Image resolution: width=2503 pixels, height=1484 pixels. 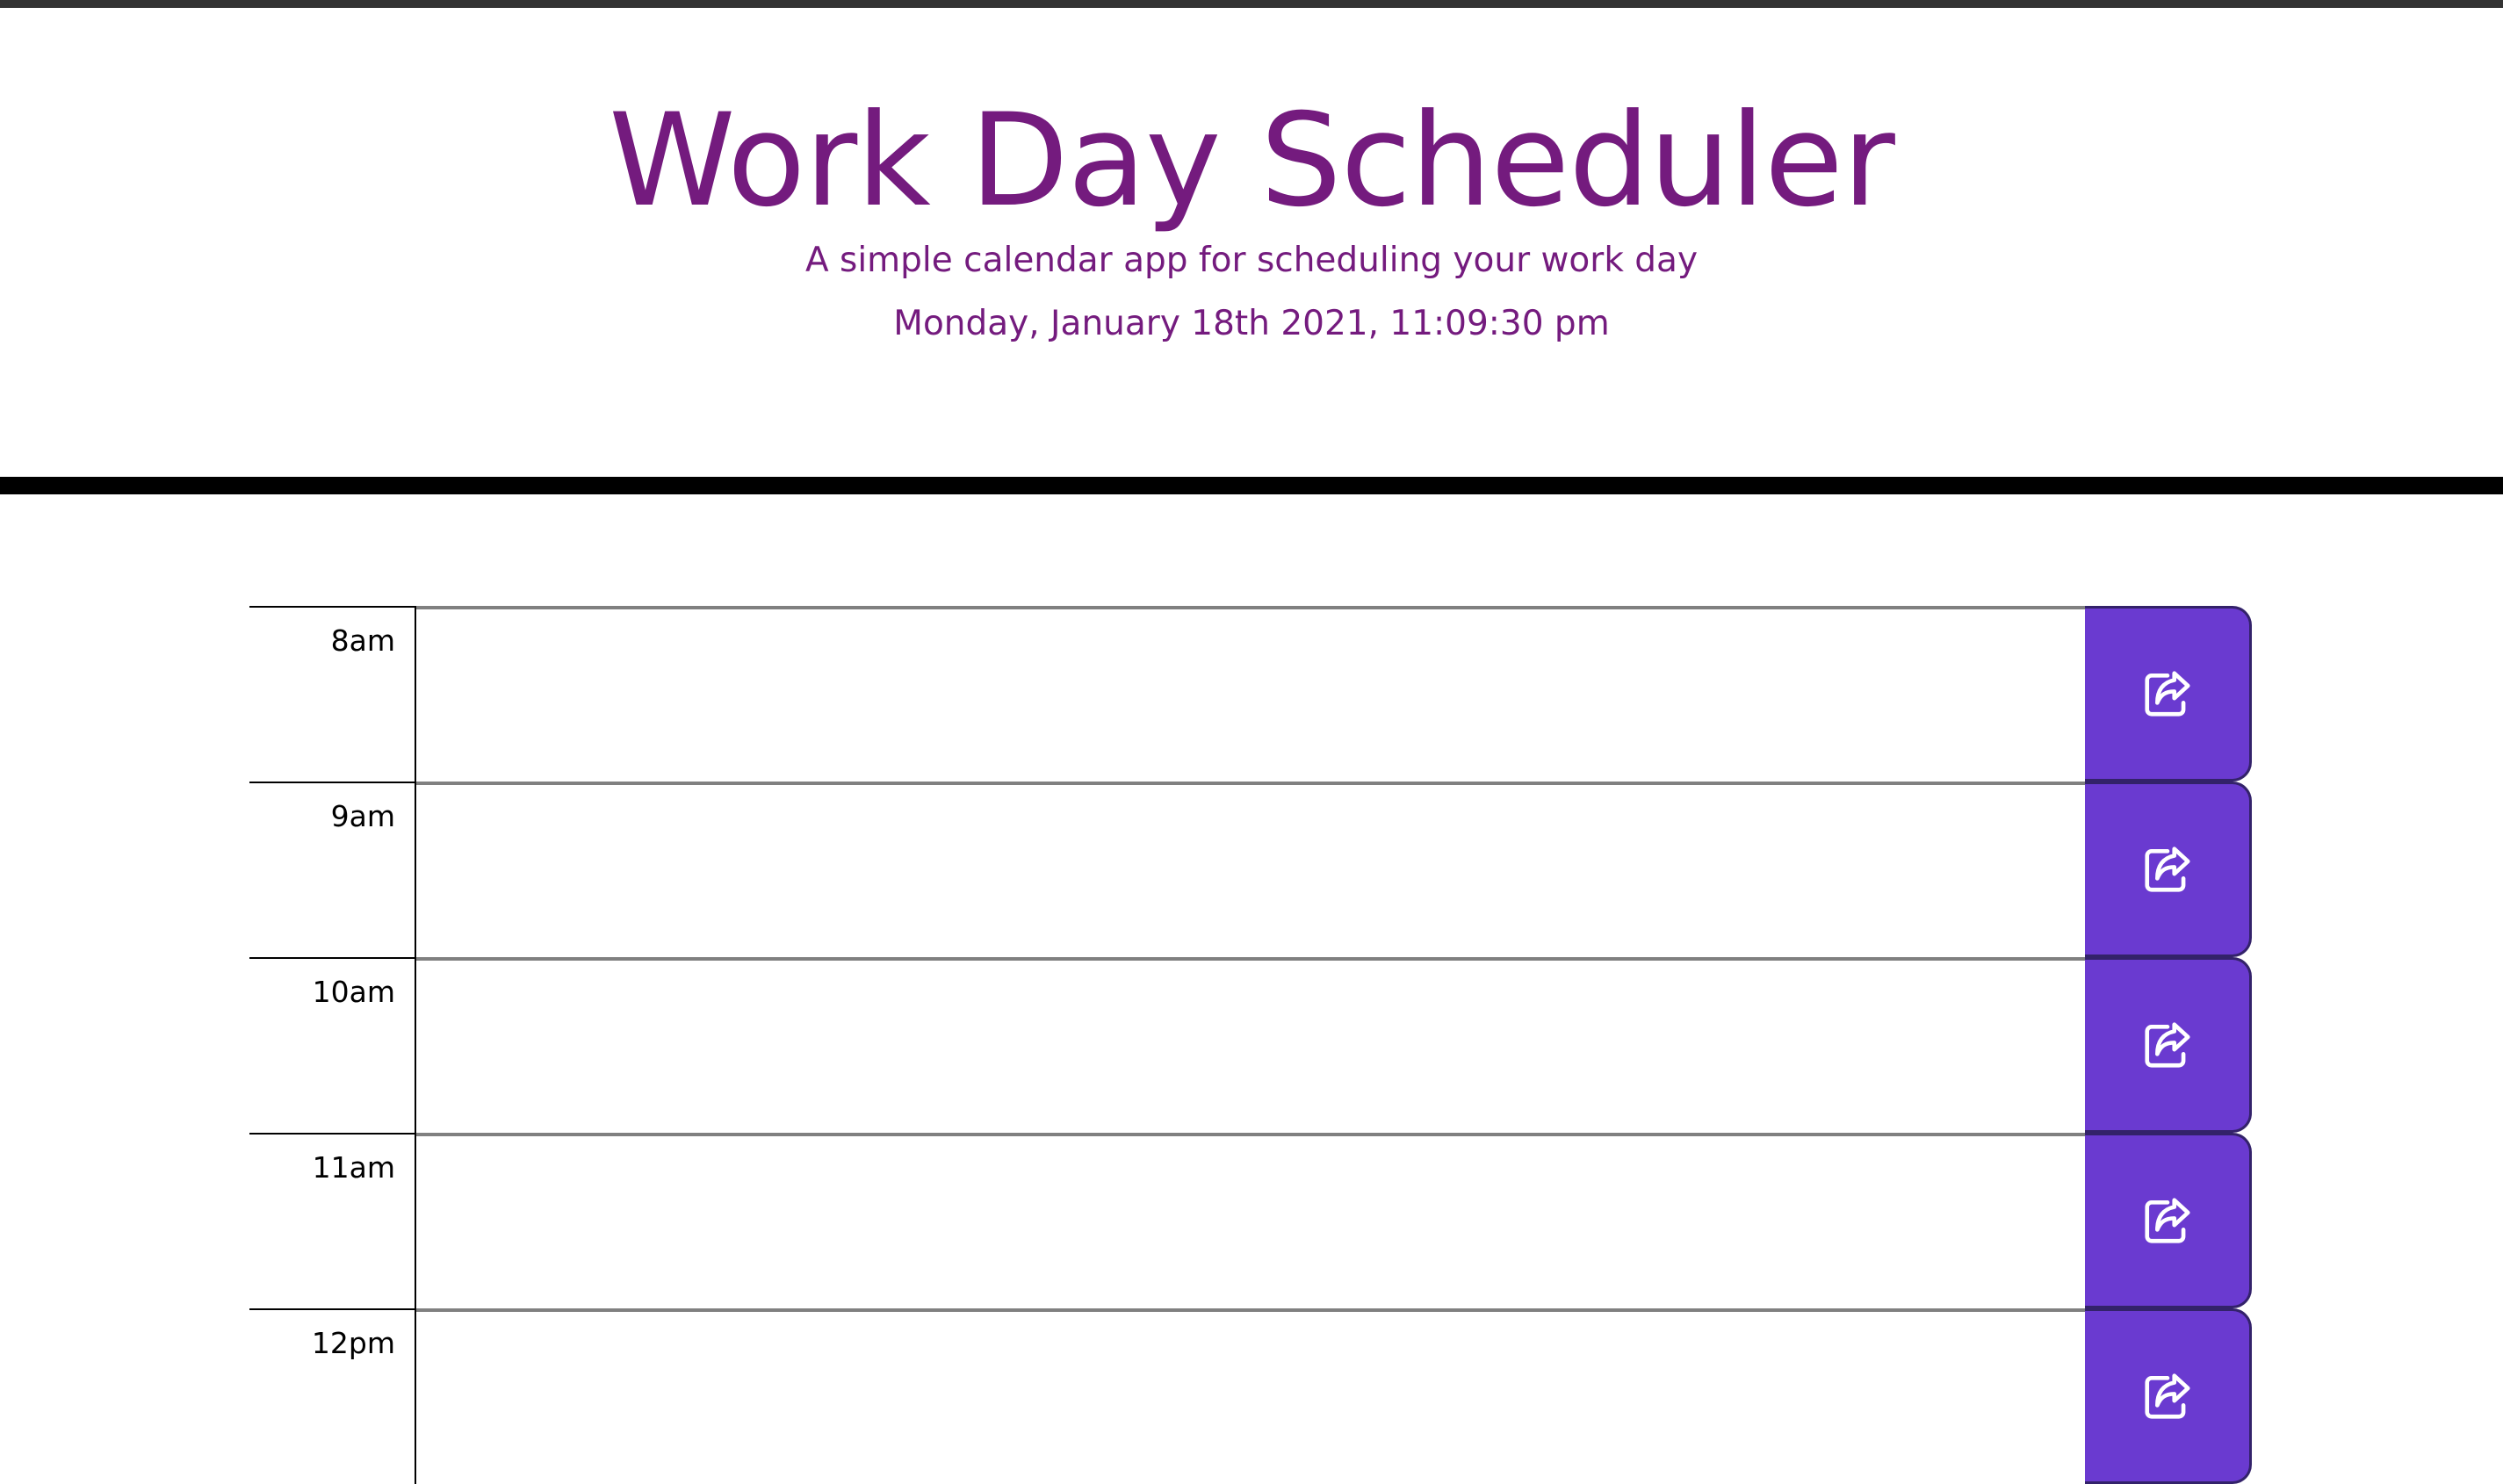 I want to click on time-block-11am: 11am, so click(x=1250, y=1220).